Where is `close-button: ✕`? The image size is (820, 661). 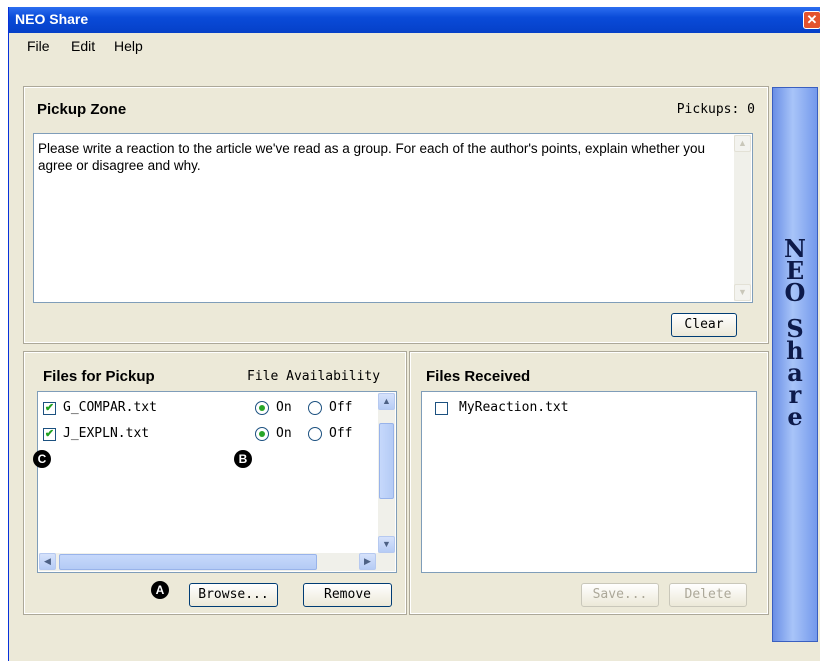
close-button: ✕ is located at coordinates (811, 20).